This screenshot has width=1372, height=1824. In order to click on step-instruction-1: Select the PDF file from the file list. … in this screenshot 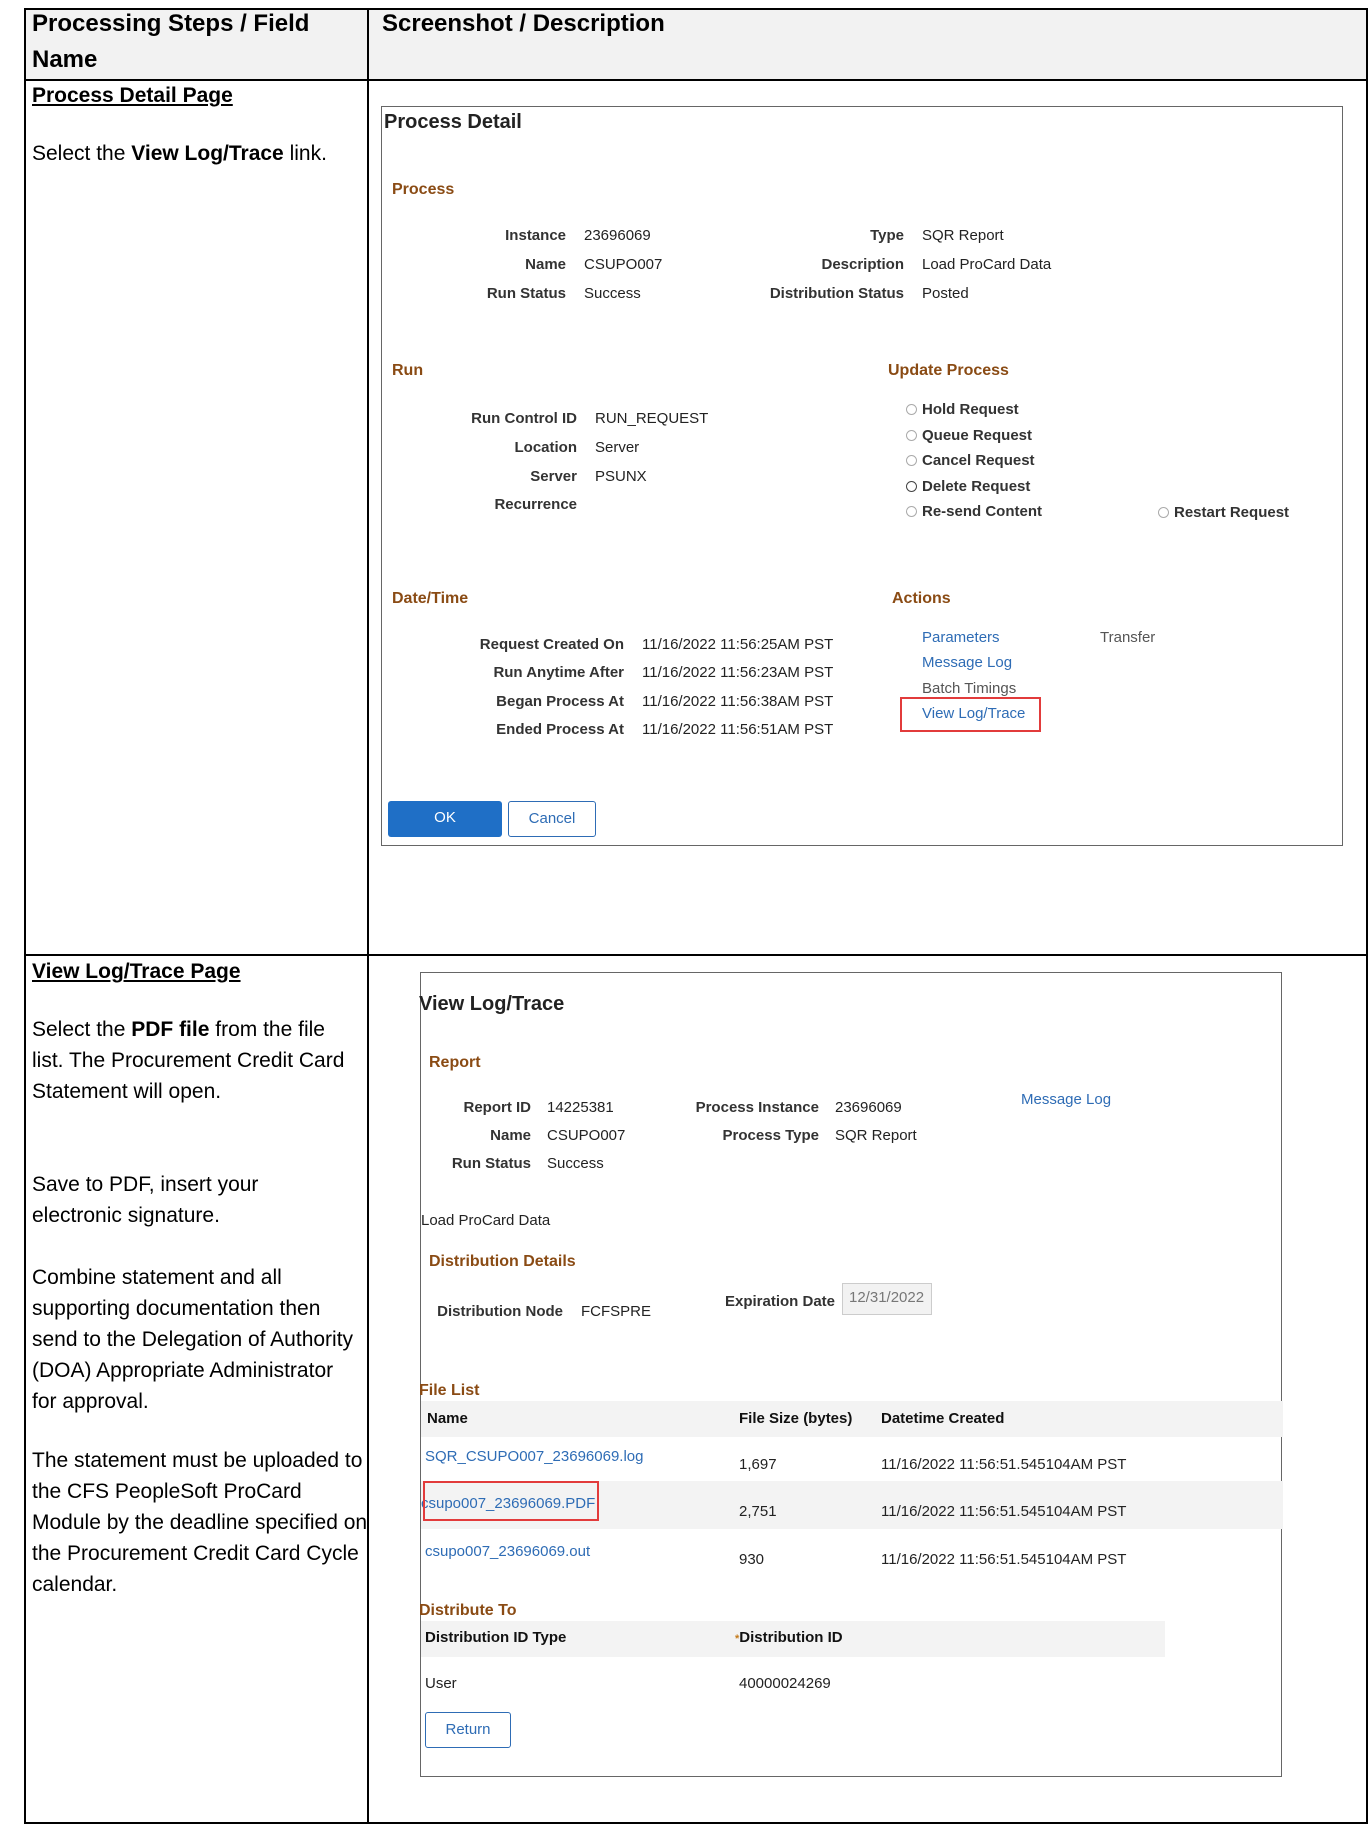, I will do `click(188, 1060)`.